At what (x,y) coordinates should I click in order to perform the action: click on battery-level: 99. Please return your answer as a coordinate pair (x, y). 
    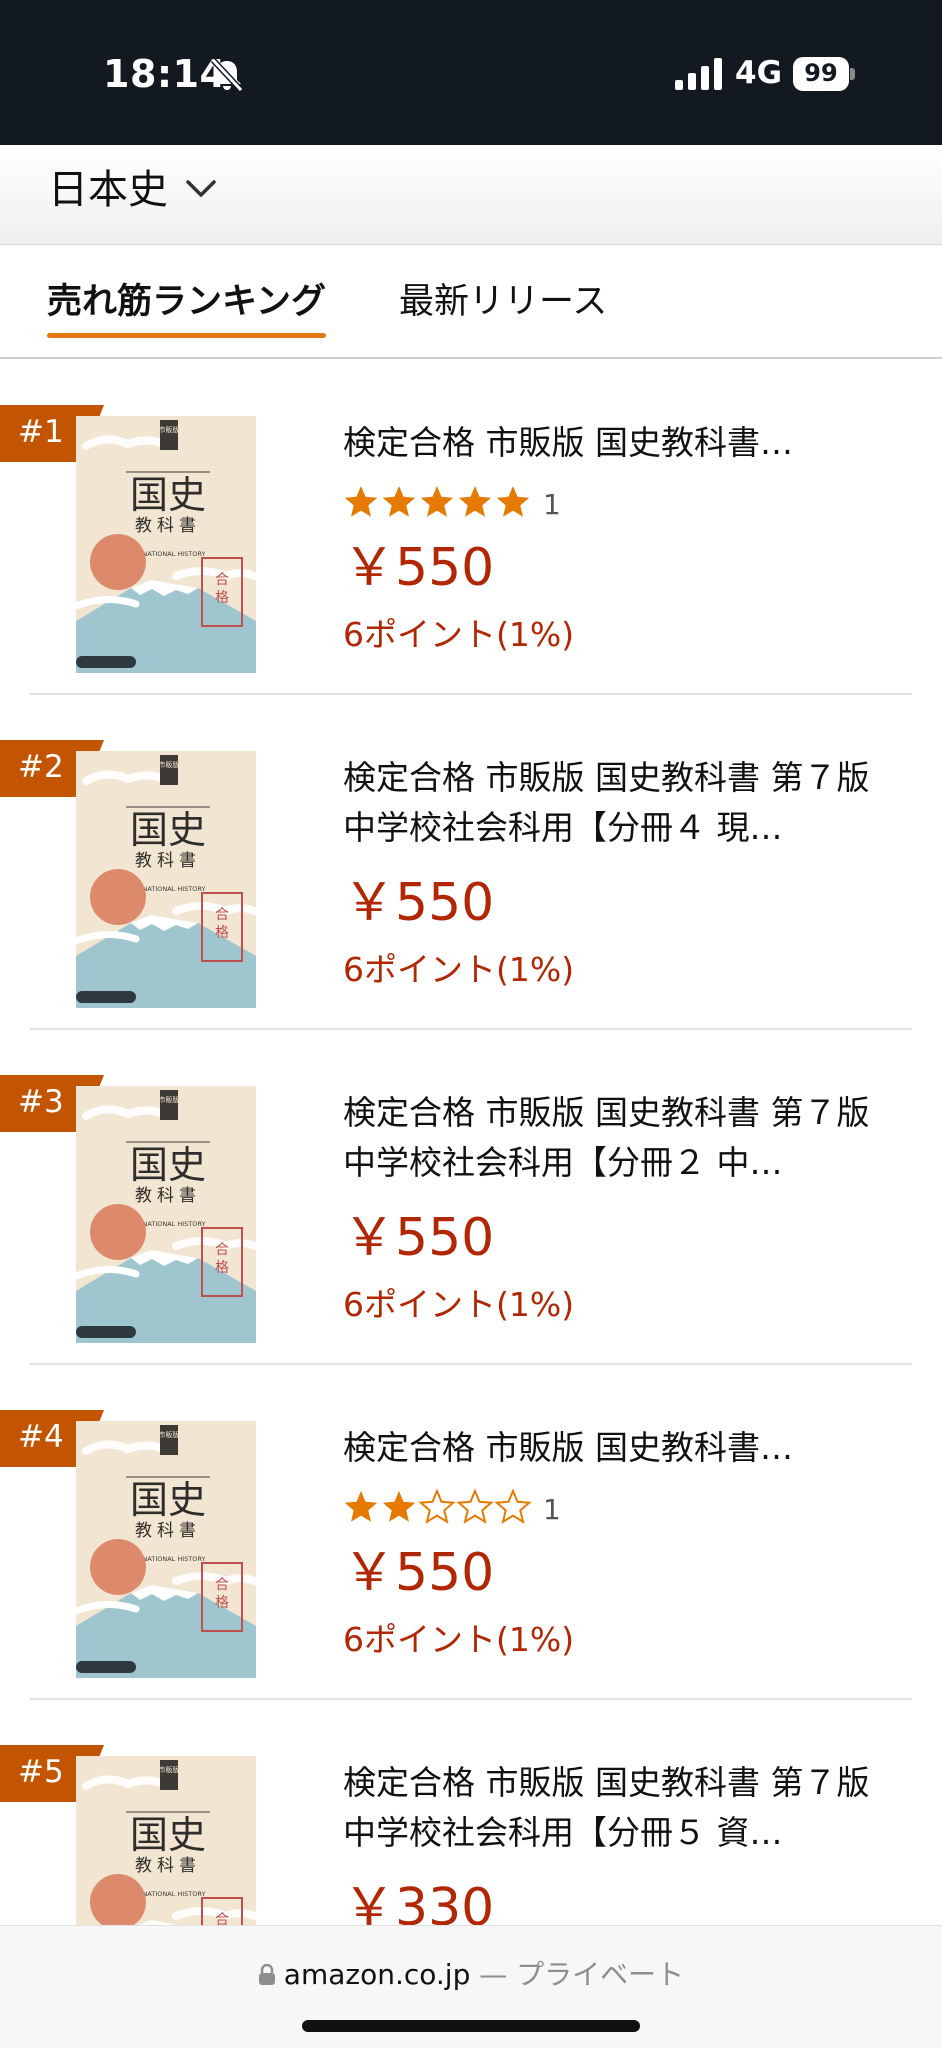
    Looking at the image, I should click on (821, 73).